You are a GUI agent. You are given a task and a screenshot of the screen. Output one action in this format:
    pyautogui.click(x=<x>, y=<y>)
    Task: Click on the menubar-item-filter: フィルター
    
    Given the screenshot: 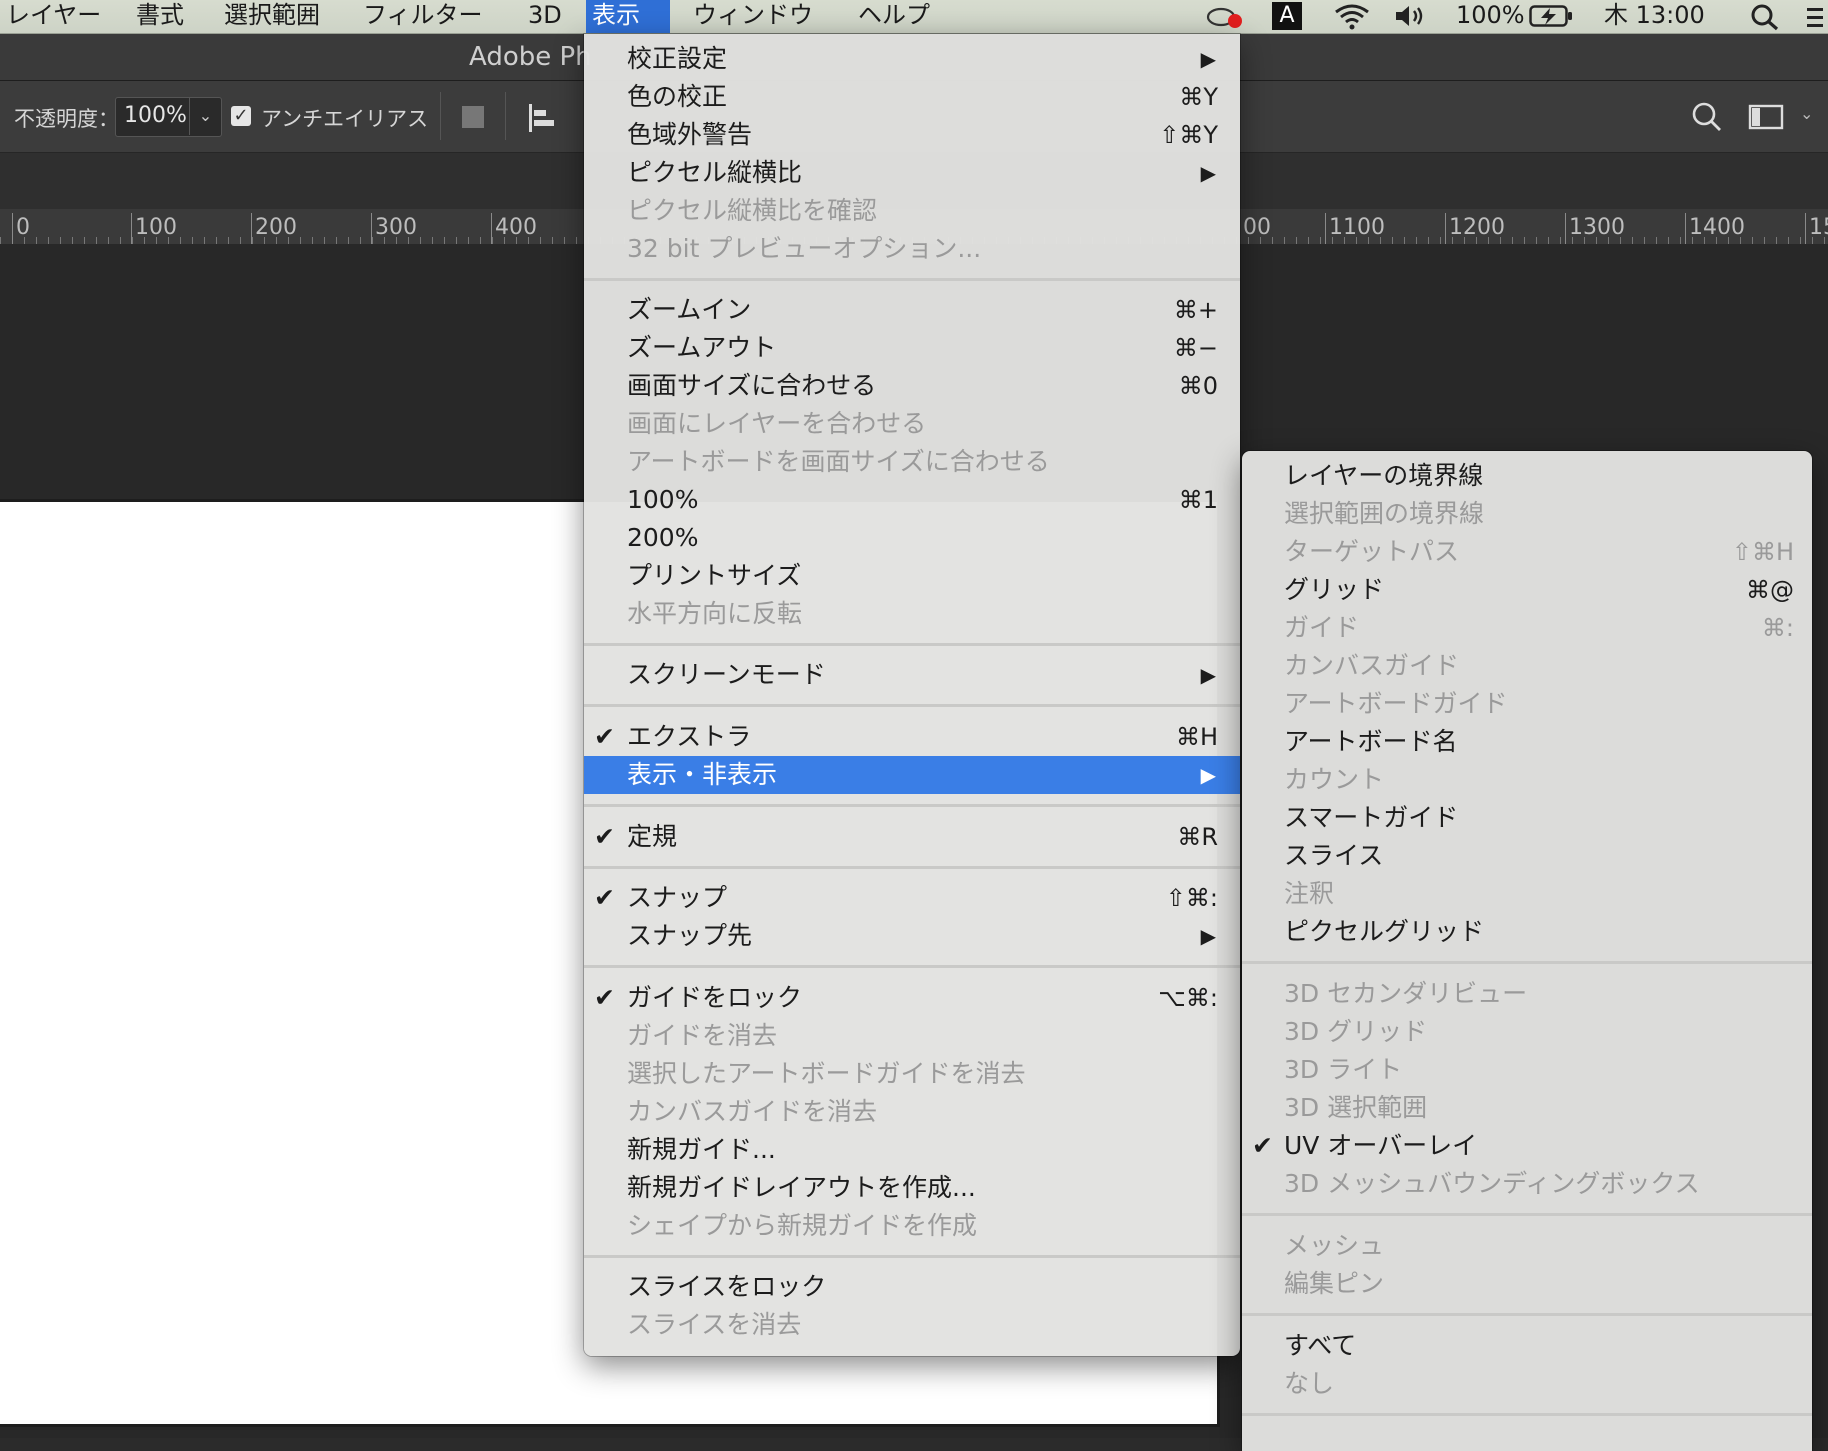 What is the action you would take?
    pyautogui.click(x=423, y=16)
    